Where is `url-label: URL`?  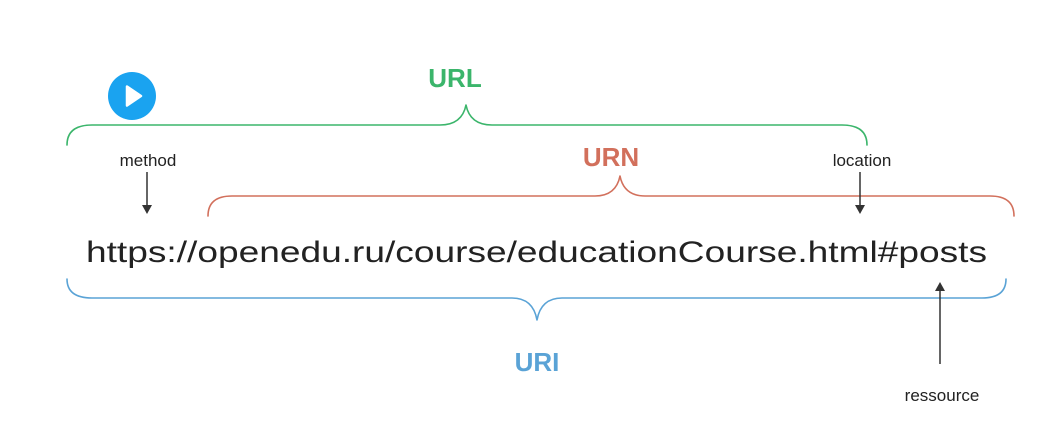
url-label: URL is located at coordinates (455, 78).